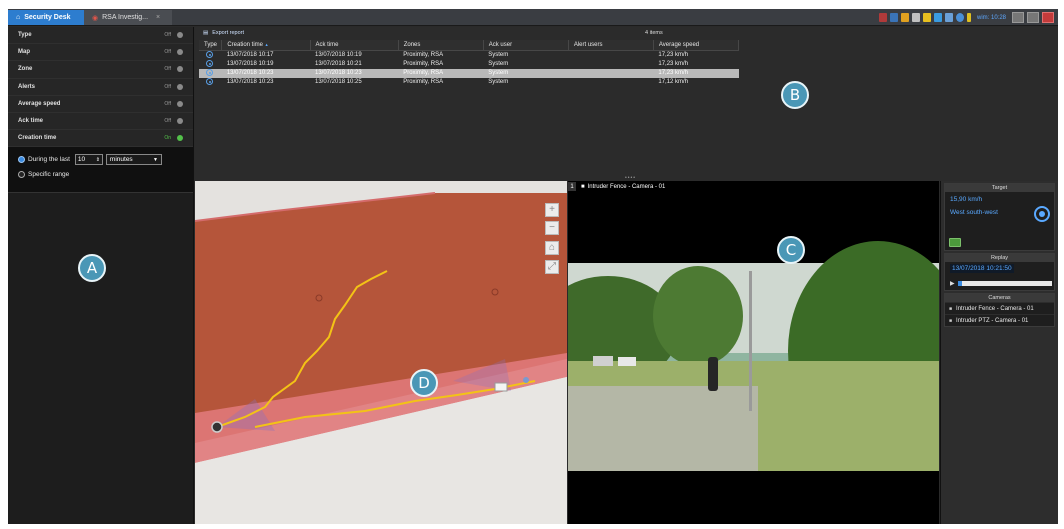  Describe the element at coordinates (98, 160) in the screenshot. I see `stepper-arrows-icon: ⇕` at that location.